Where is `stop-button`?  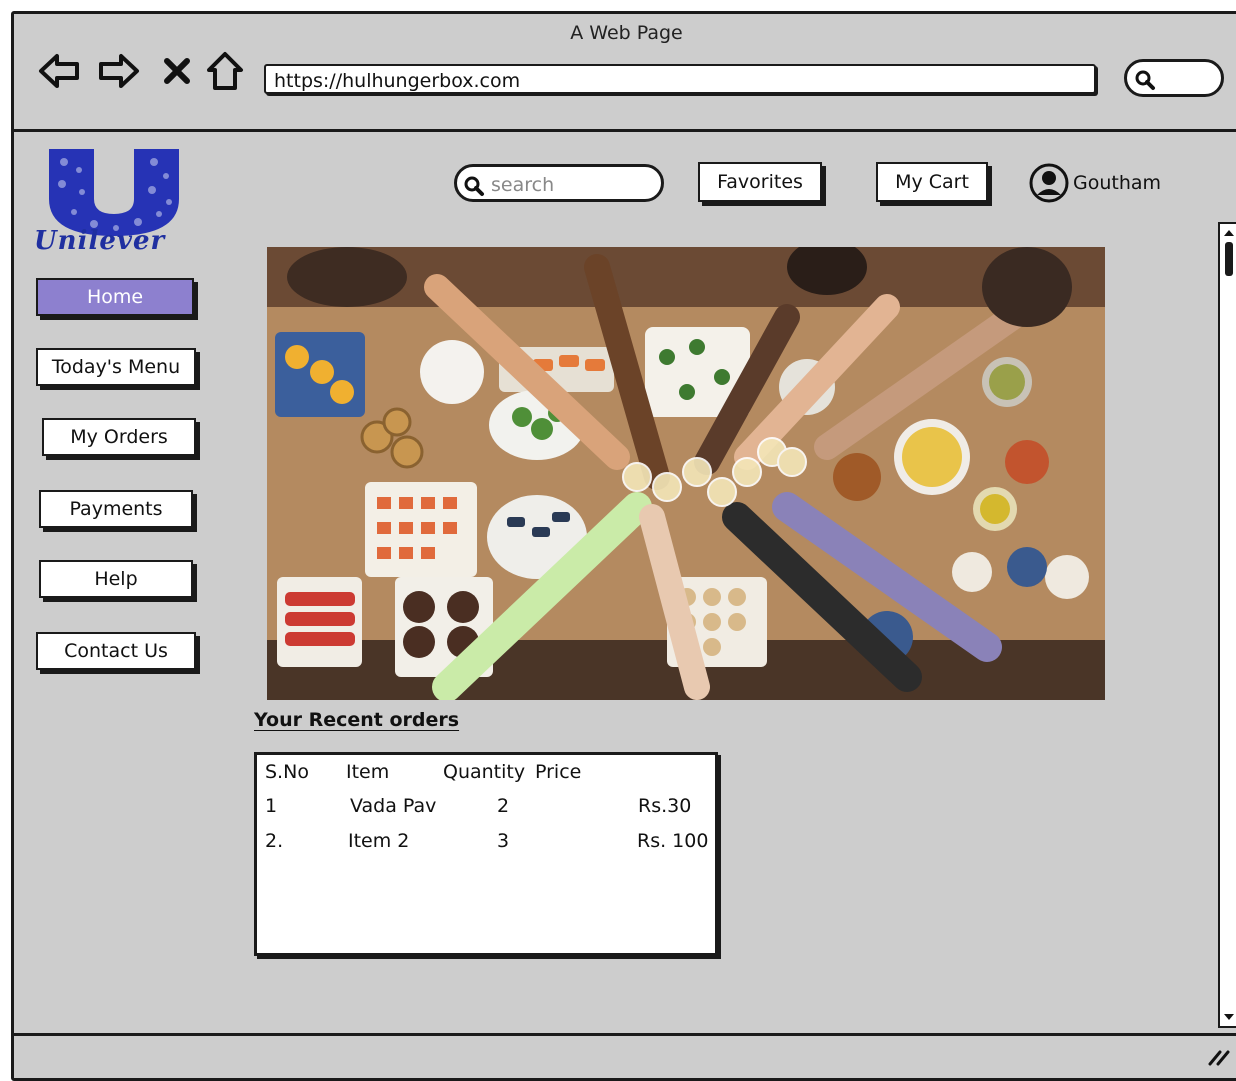
stop-button is located at coordinates (177, 71).